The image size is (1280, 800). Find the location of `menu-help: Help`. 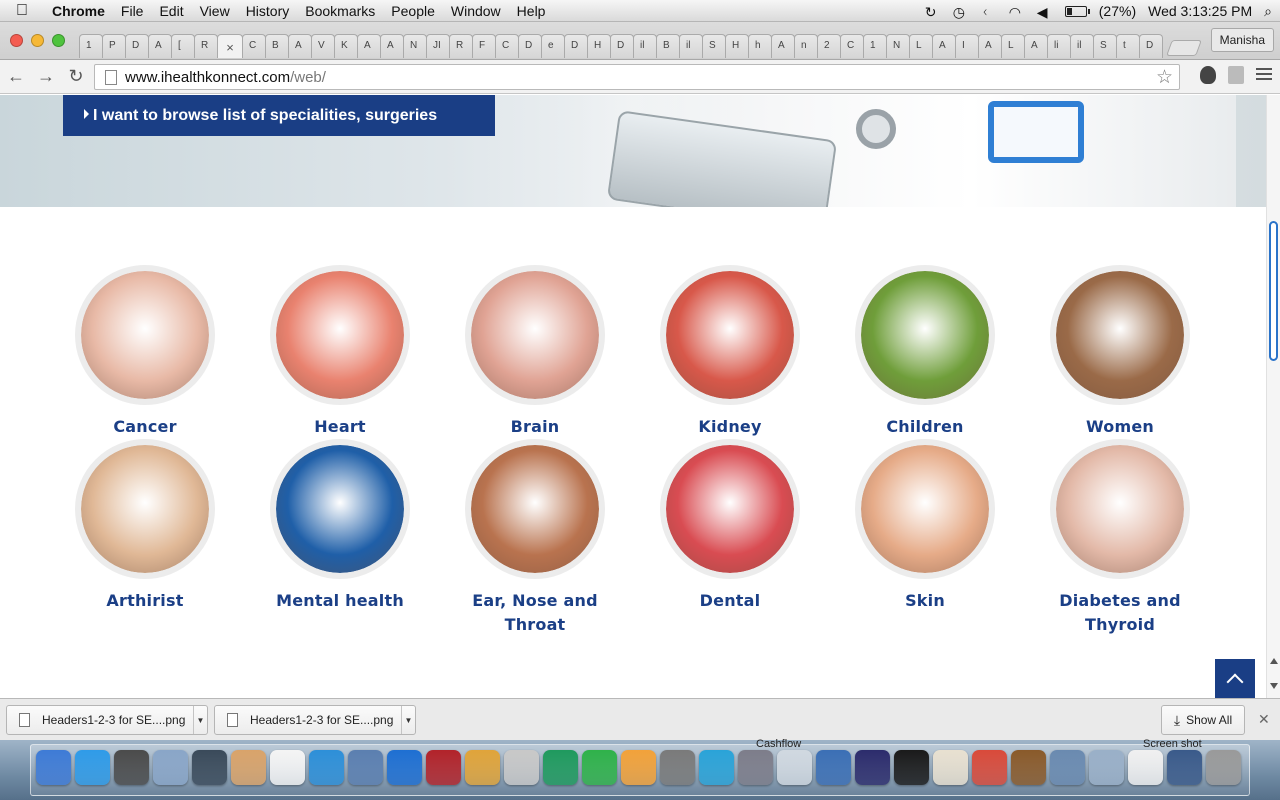

menu-help: Help is located at coordinates (531, 11).